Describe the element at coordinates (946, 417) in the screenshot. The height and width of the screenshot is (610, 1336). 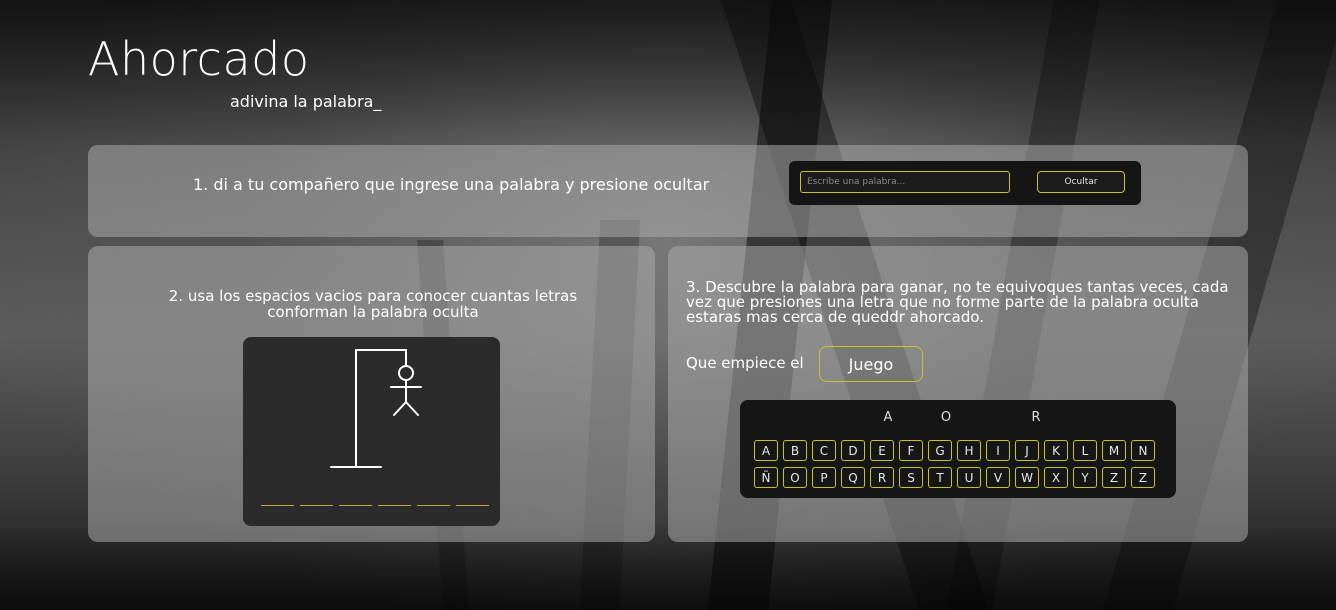
I see `revealed-letter: O` at that location.